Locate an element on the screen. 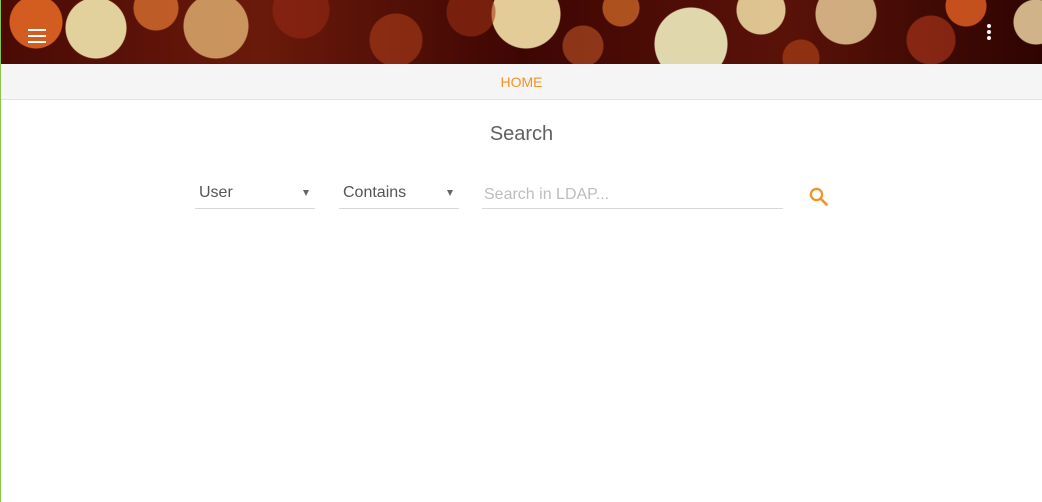 Image resolution: width=1042 pixels, height=502 pixels. search-icon is located at coordinates (818, 196).